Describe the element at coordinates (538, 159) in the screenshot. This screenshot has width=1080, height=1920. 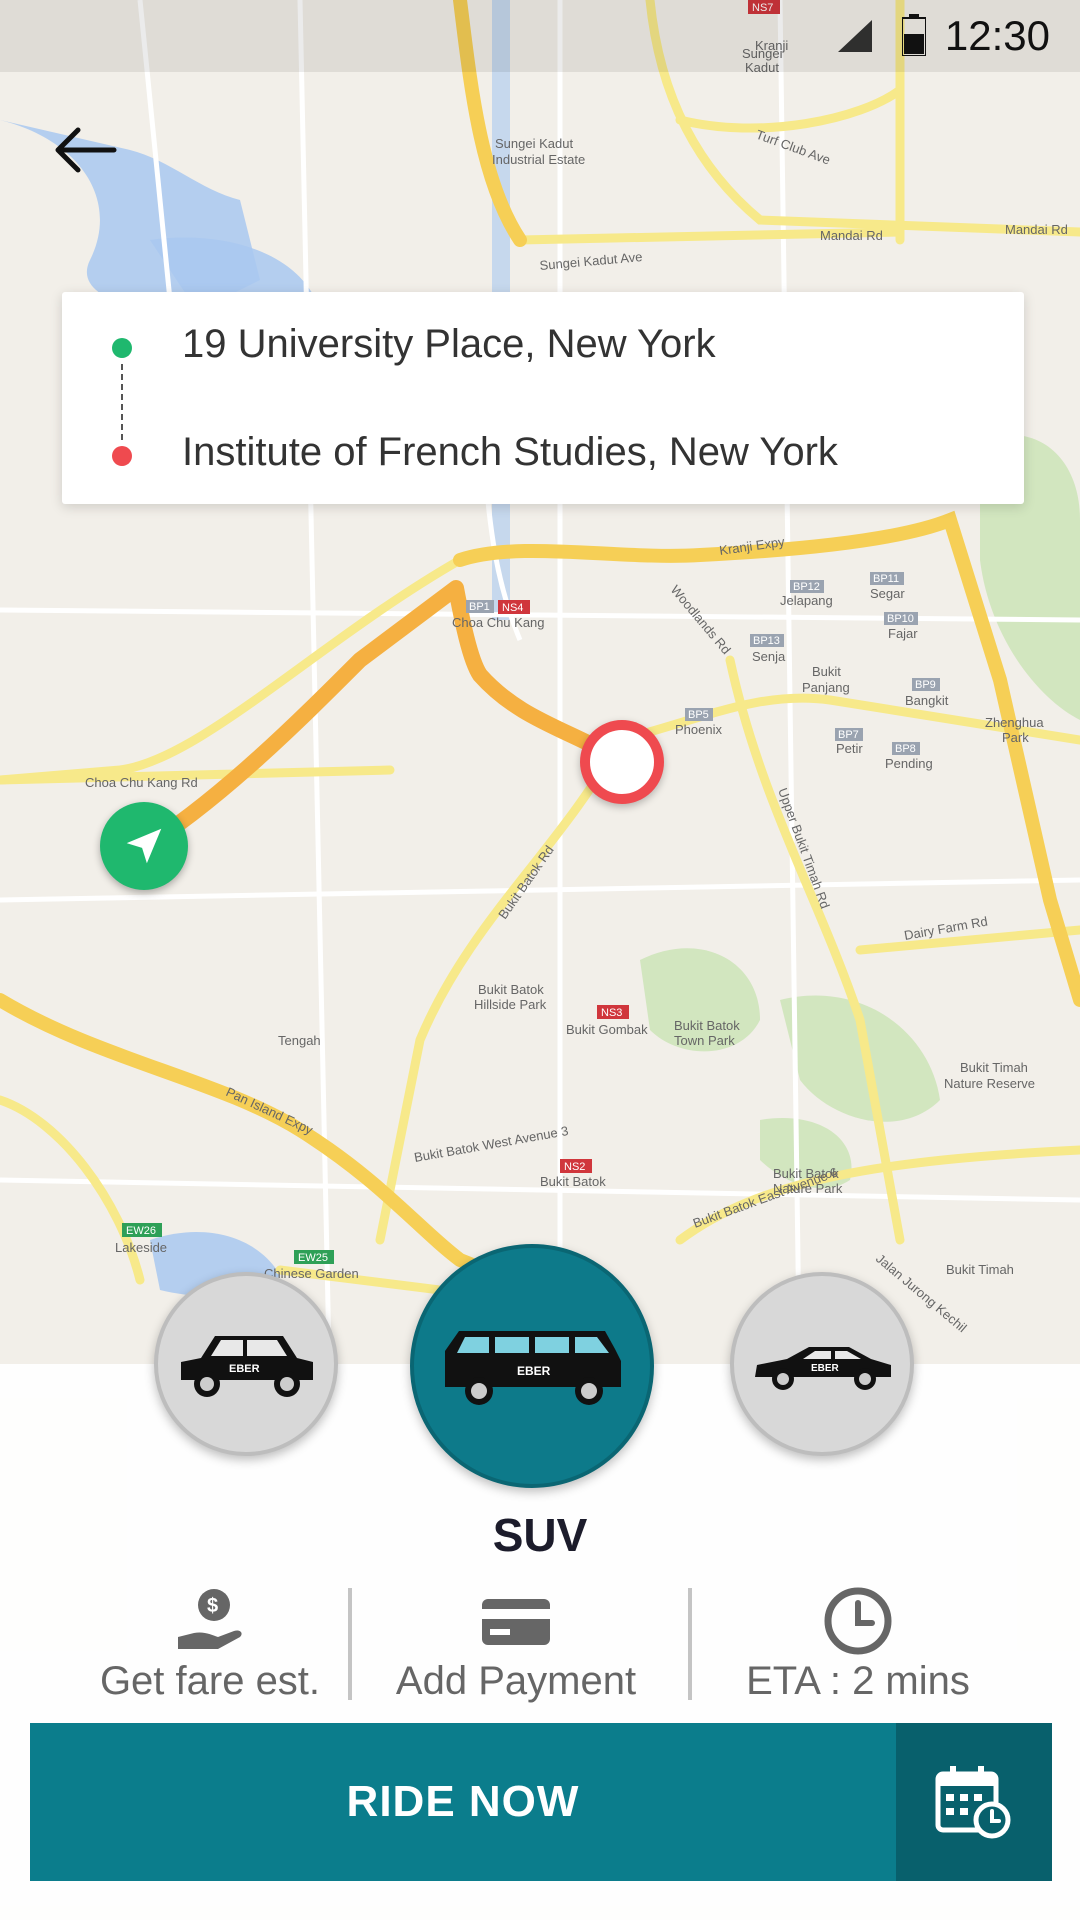
I see `svg-text: Industrial Estate` at that location.